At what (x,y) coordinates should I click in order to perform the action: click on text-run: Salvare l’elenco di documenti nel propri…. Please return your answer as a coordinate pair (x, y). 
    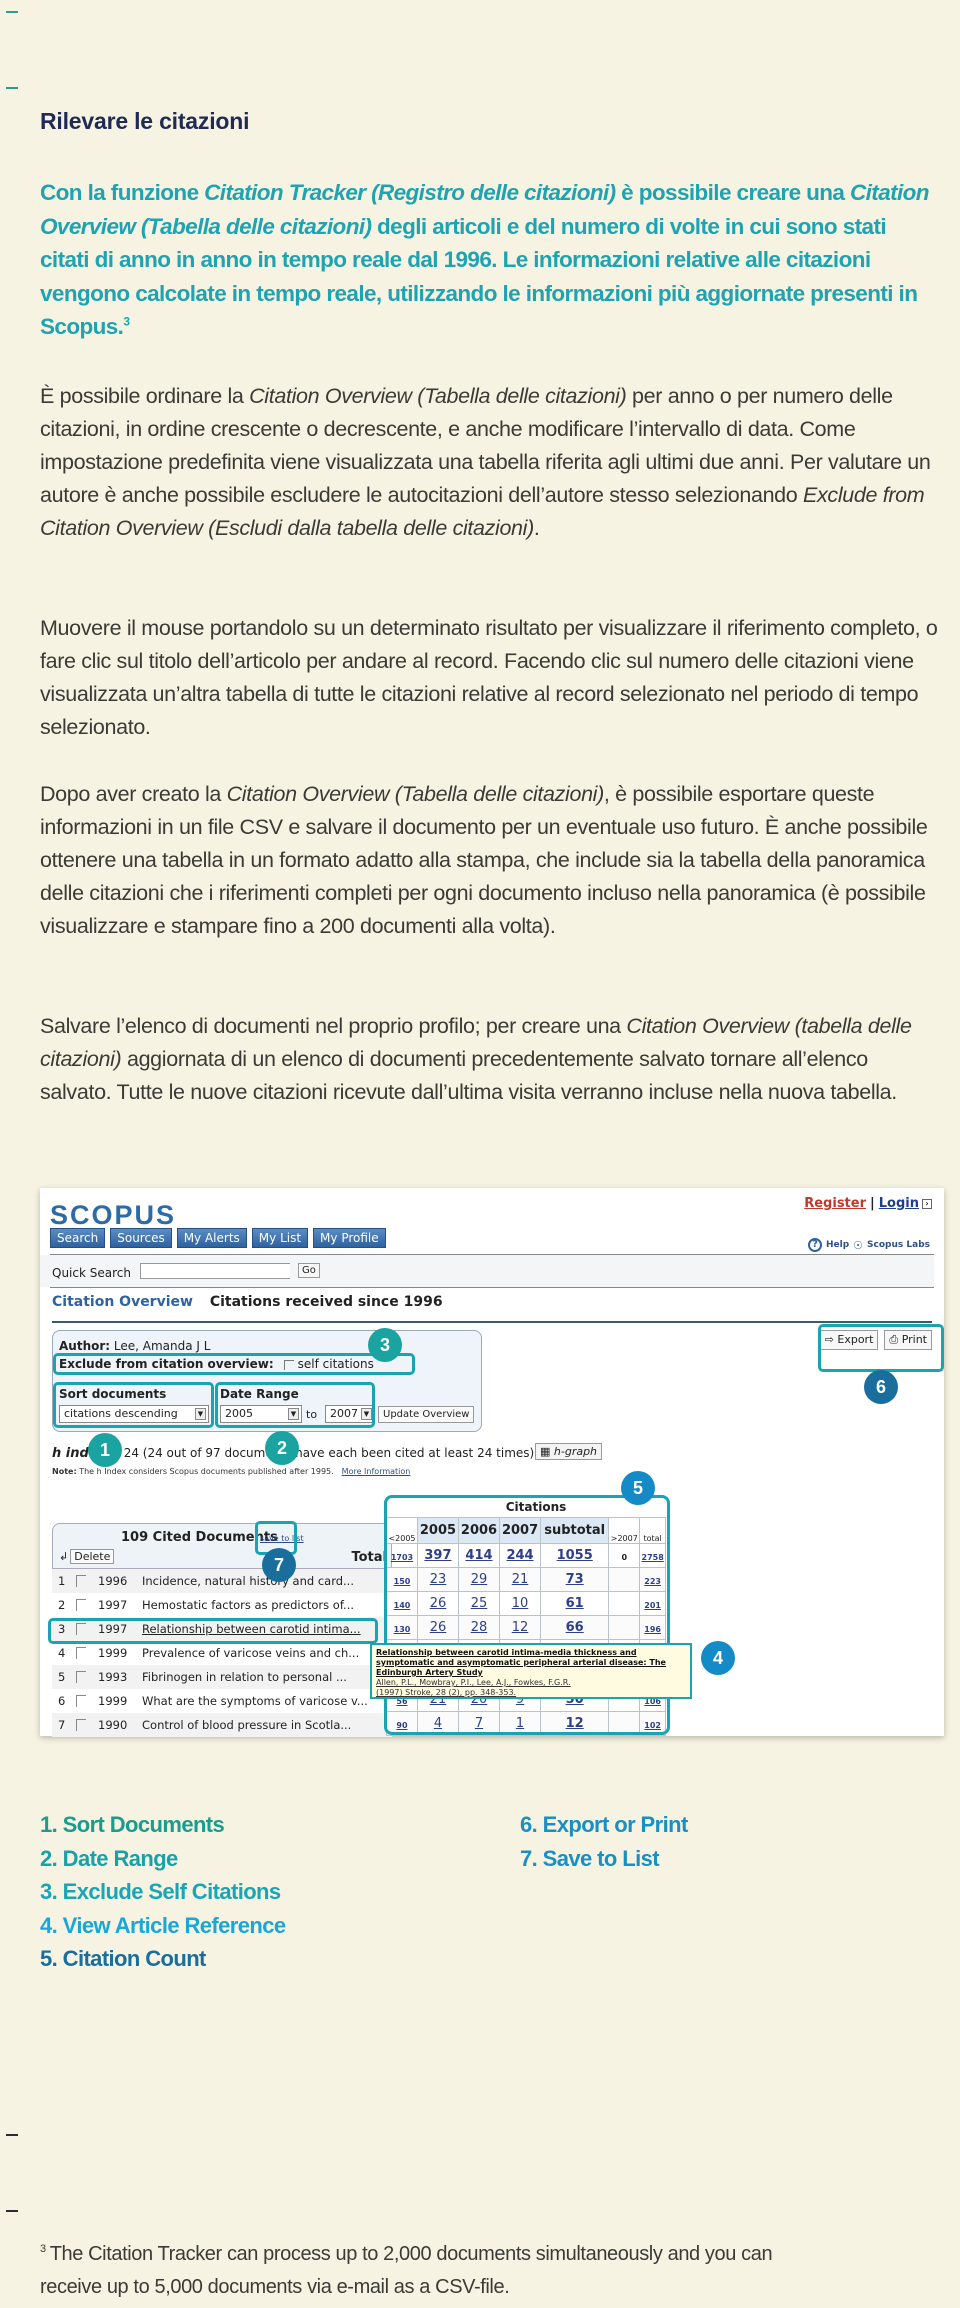
    Looking at the image, I should click on (333, 1026).